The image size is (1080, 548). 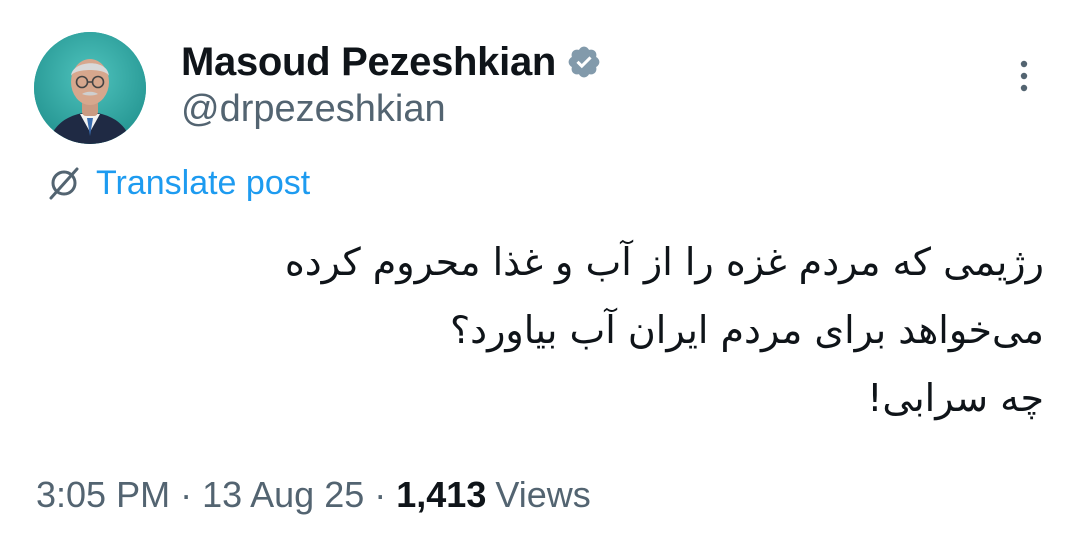 I want to click on author-name-row: Masoud Pezeshkian, so click(x=391, y=62).